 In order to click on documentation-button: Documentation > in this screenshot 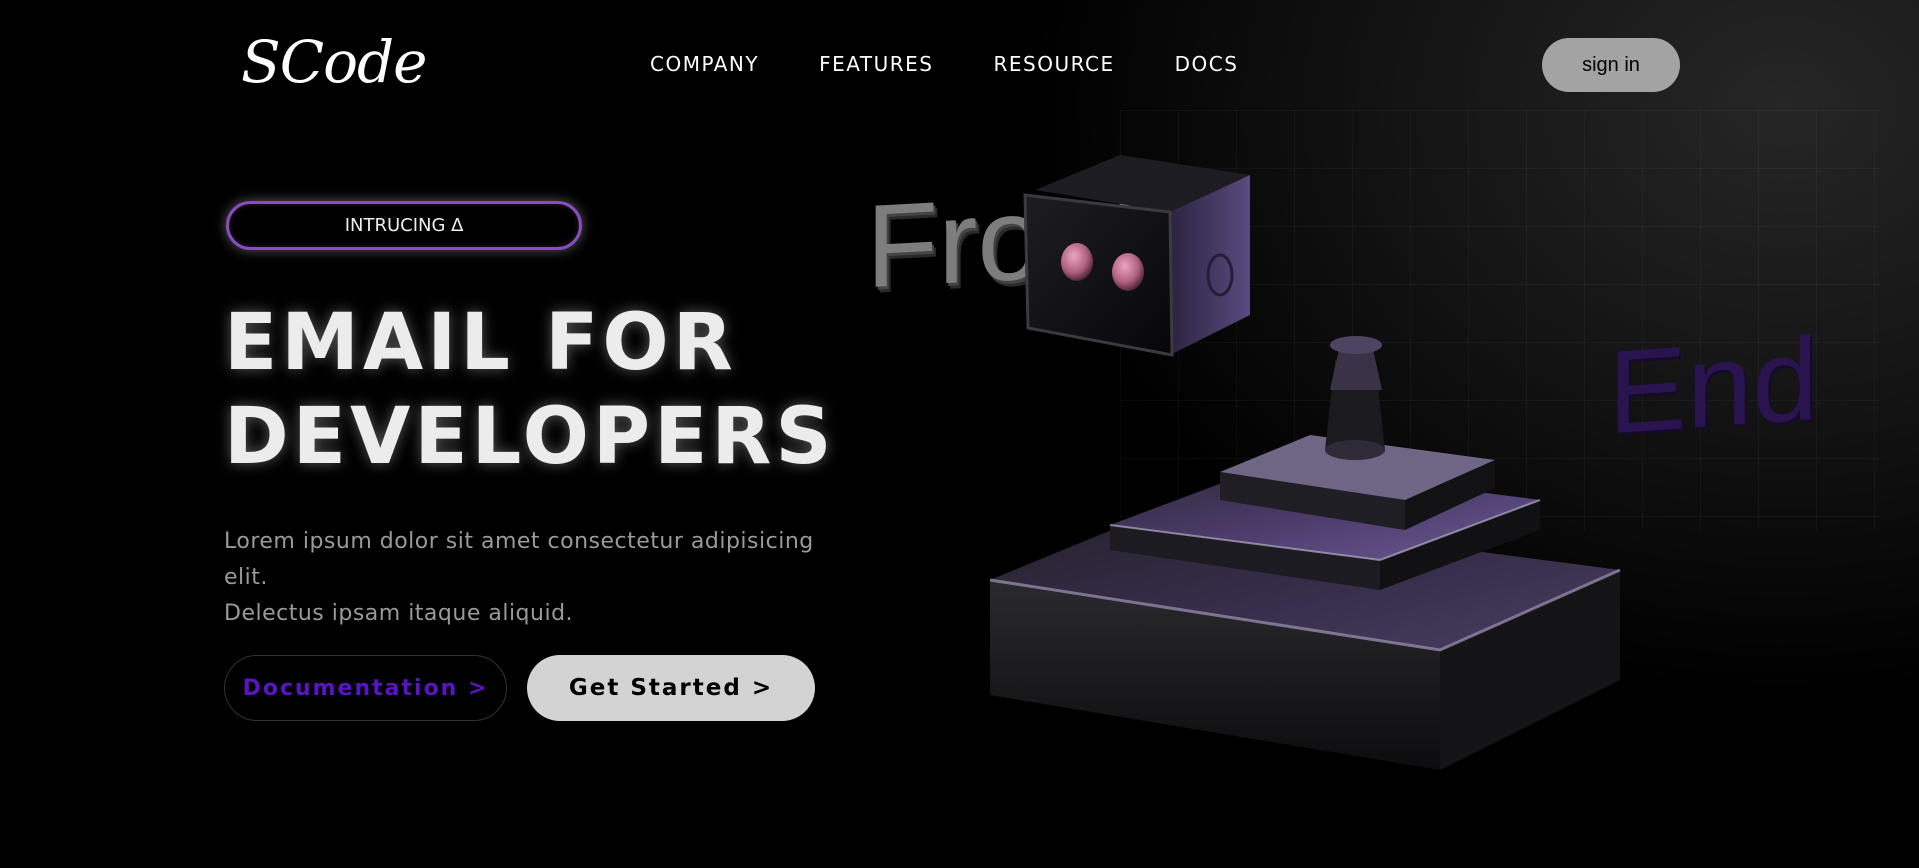, I will do `click(365, 688)`.